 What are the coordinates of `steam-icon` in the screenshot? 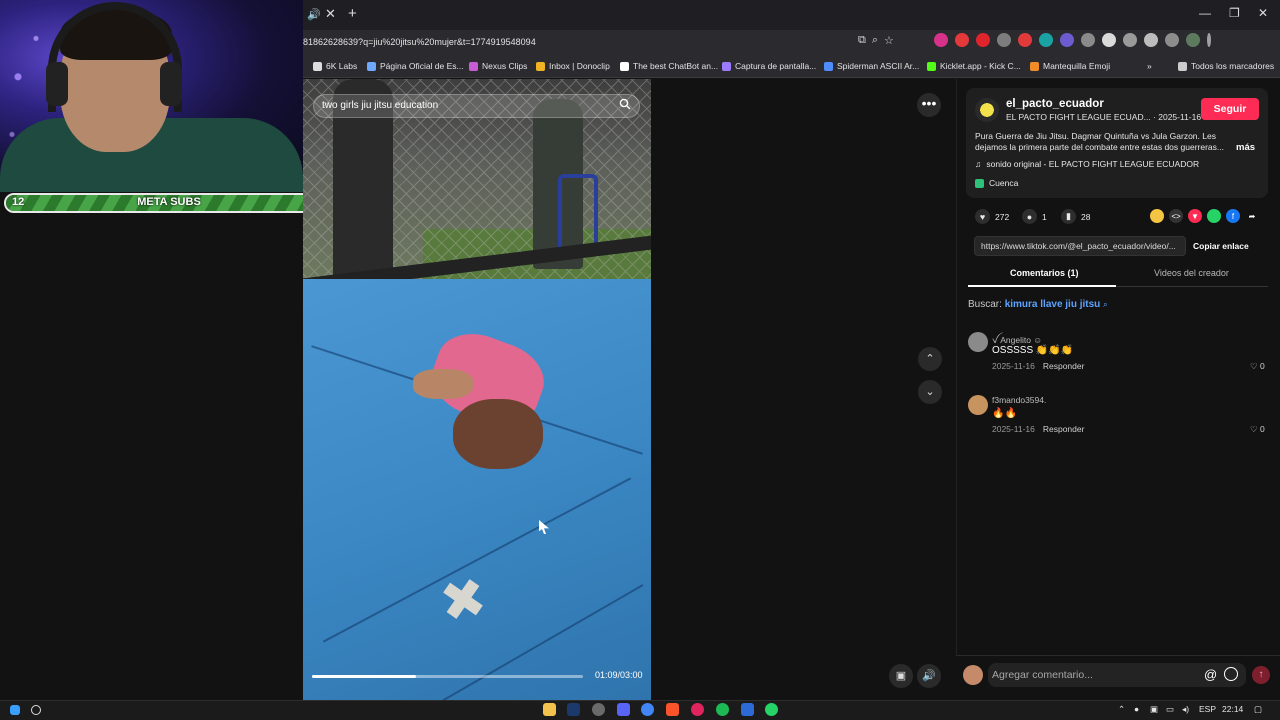 It's located at (573, 709).